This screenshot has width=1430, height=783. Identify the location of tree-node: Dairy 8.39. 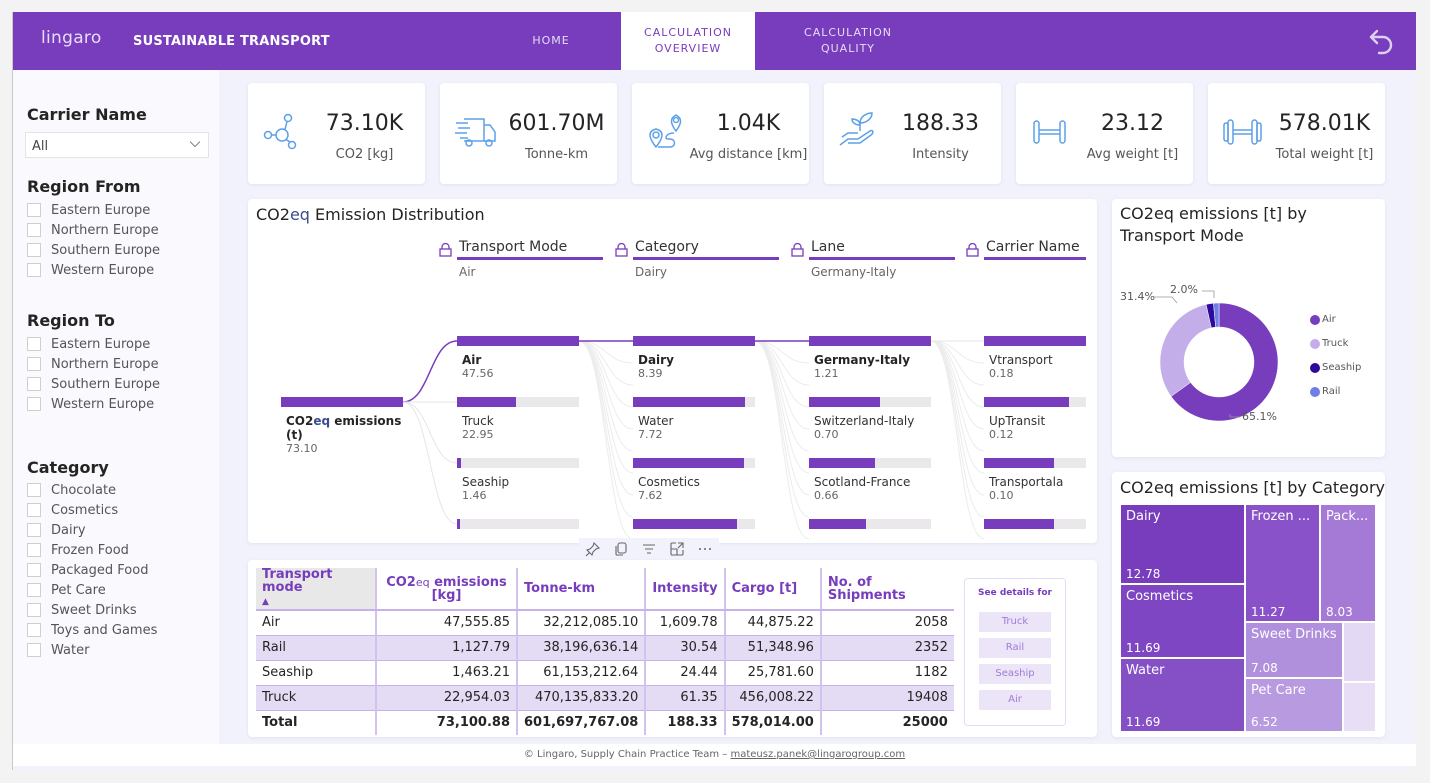
(694, 358).